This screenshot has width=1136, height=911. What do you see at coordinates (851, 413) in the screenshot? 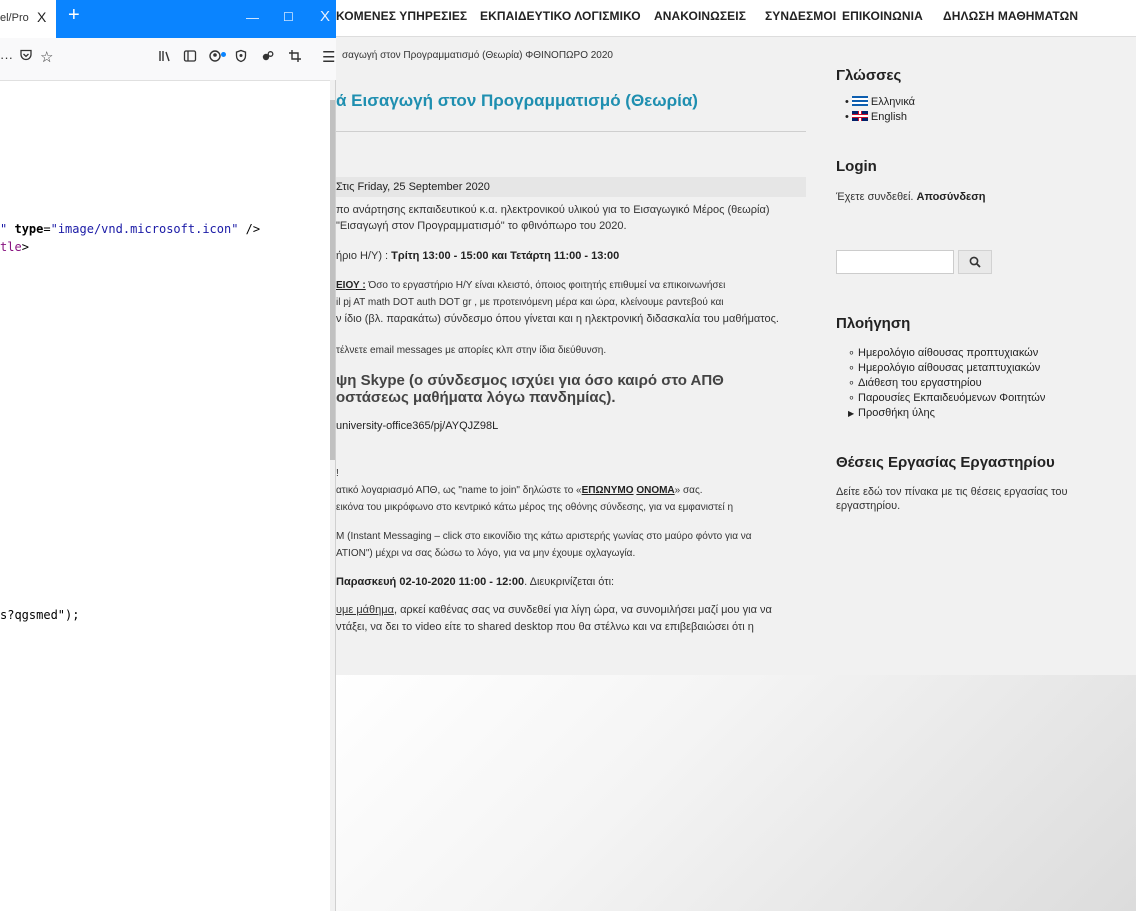
I see `triangle-right-icon: ▶` at bounding box center [851, 413].